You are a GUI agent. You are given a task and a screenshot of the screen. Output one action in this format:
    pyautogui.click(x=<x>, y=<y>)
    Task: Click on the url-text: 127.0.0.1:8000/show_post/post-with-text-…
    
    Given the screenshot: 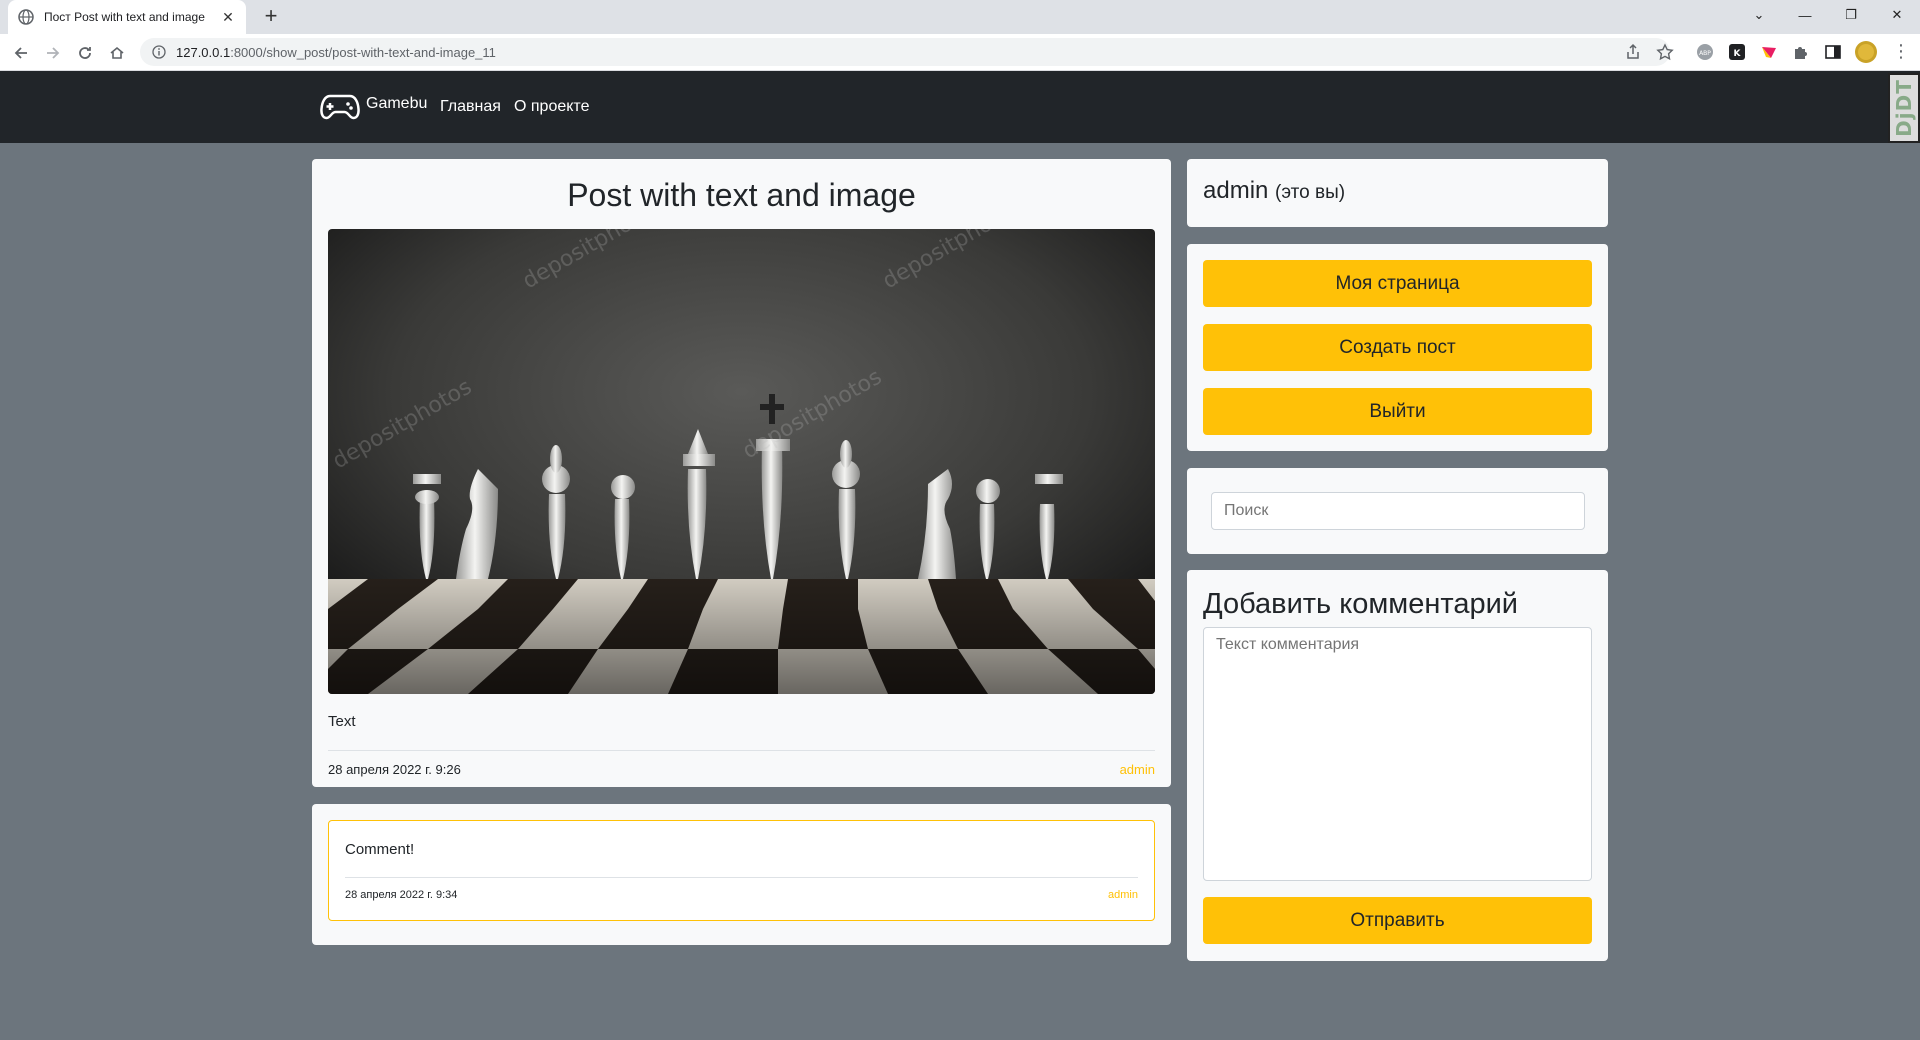 What is the action you would take?
    pyautogui.click(x=336, y=52)
    